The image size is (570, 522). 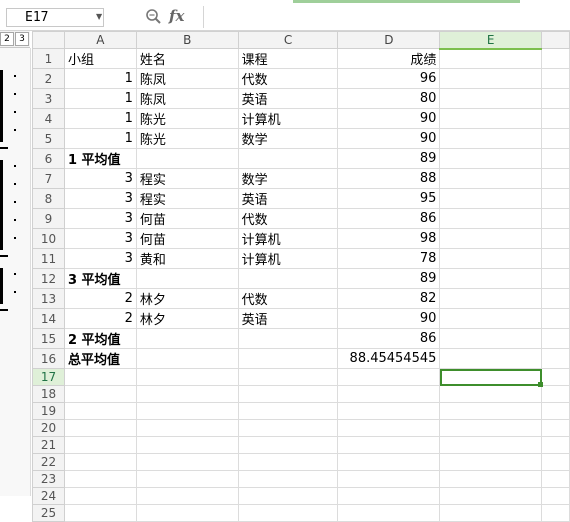 What do you see at coordinates (22, 39) in the screenshot?
I see `outline-level-3-button: 3` at bounding box center [22, 39].